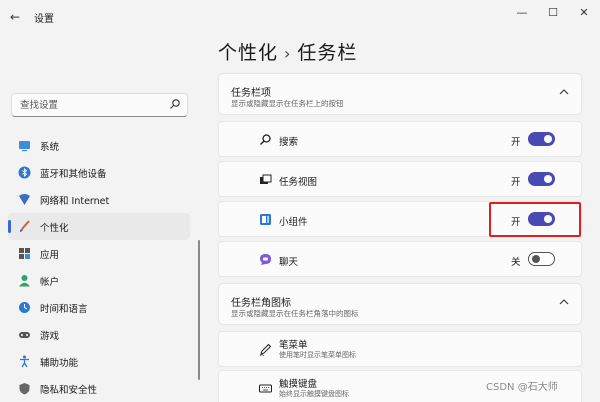 The height and width of the screenshot is (402, 600). I want to click on back-arrow-icon: ←, so click(15, 17).